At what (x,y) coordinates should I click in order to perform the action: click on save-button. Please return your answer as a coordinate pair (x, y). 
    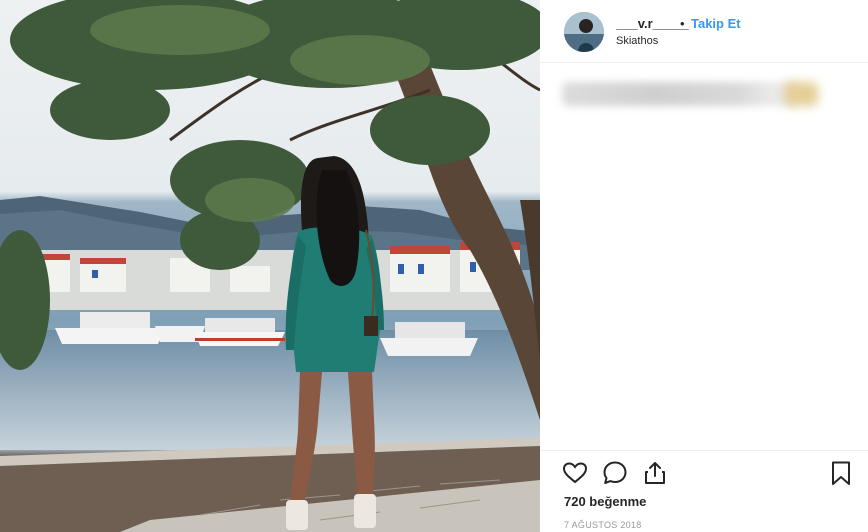
    Looking at the image, I should click on (841, 473).